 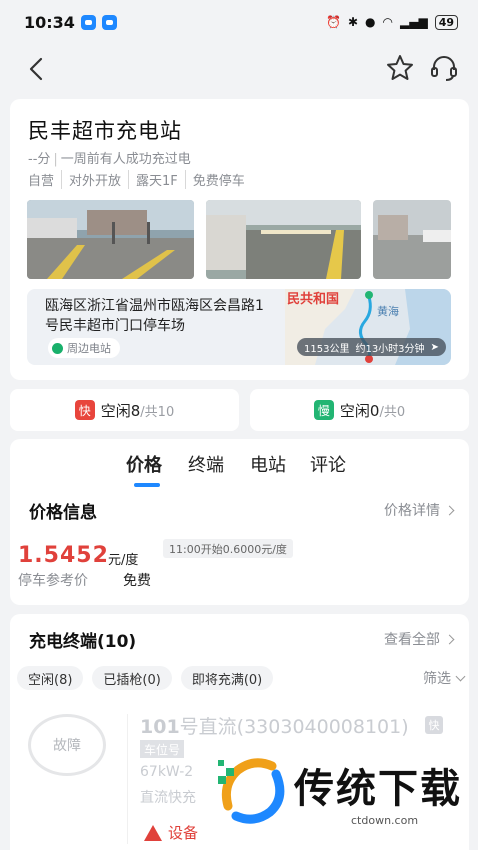 I want to click on terminal-filters: 空闲(8) 已插枪(0) 即将充满(0), so click(x=145, y=678).